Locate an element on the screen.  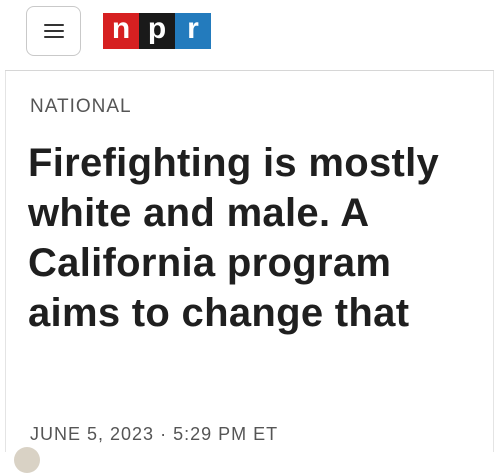
logo-letter-r: r is located at coordinates (193, 31).